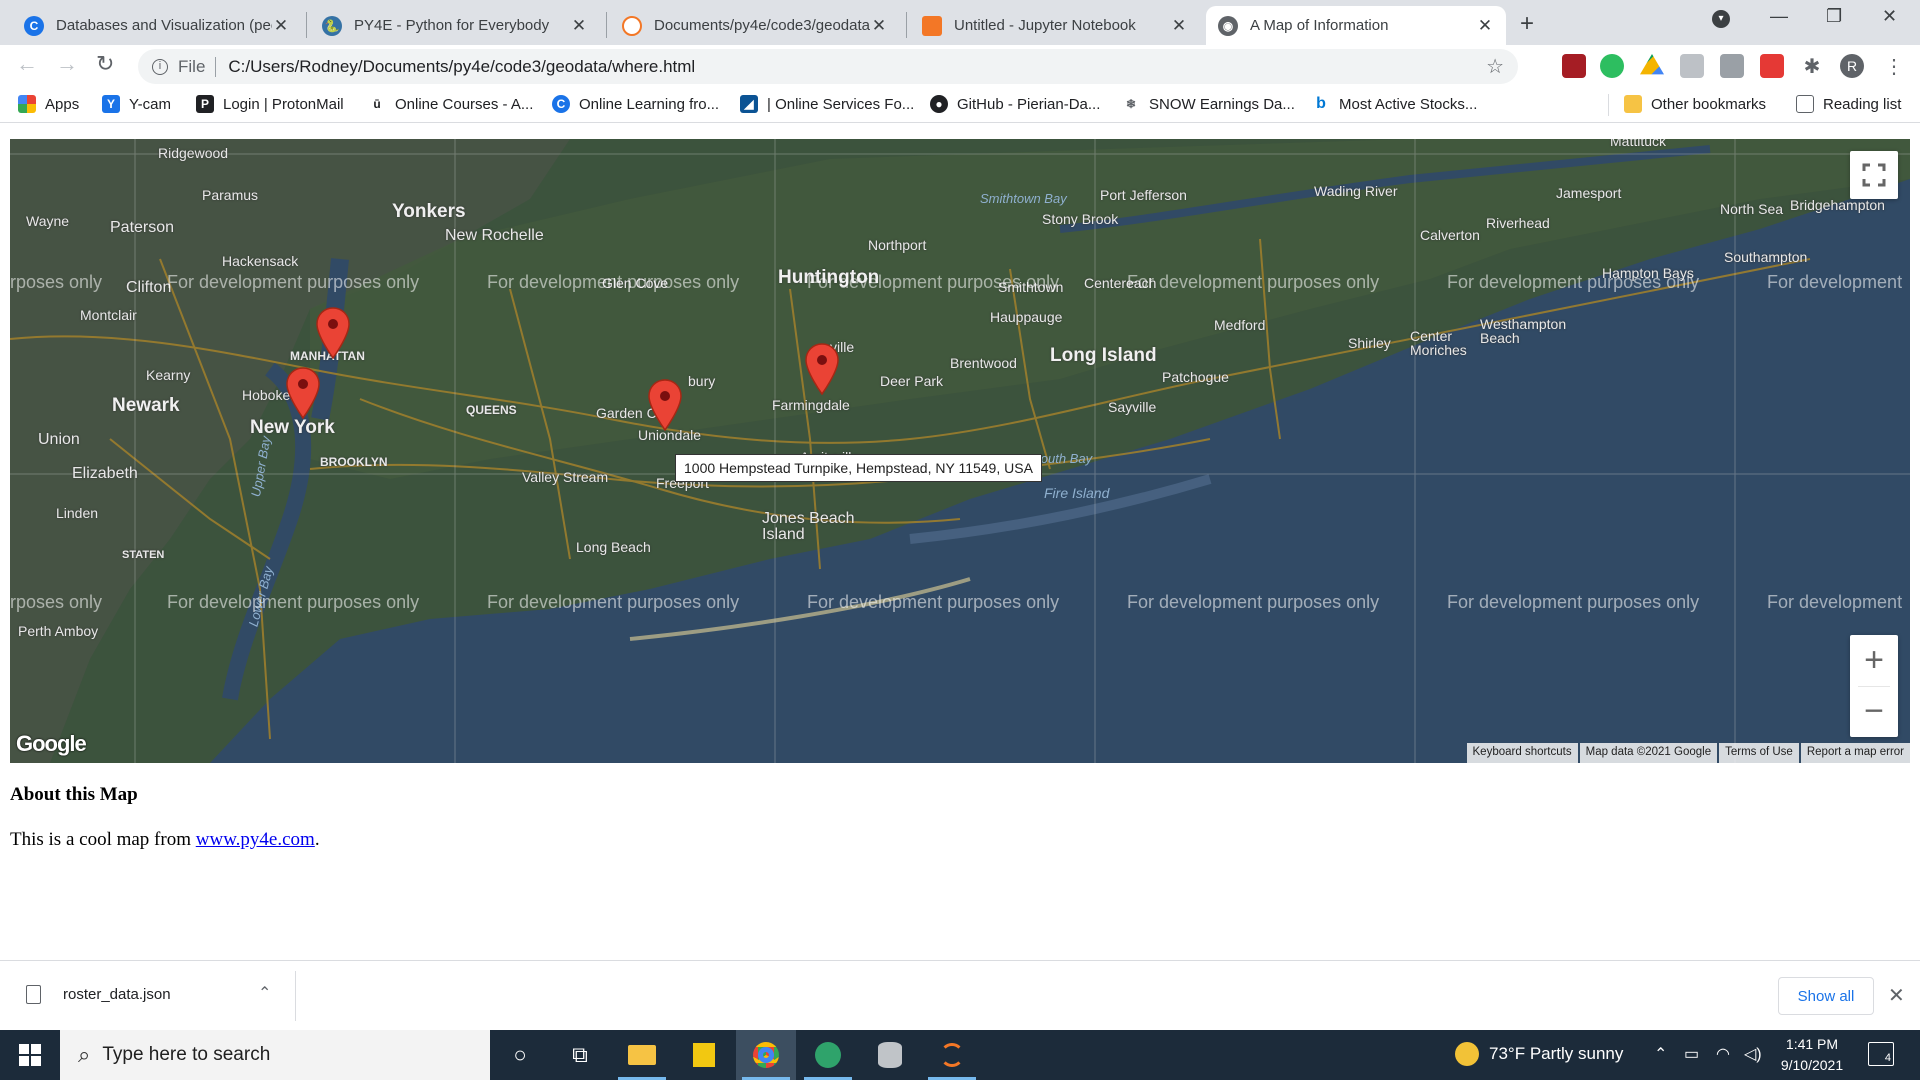  What do you see at coordinates (1805, 104) in the screenshot?
I see `reading-list-icon` at bounding box center [1805, 104].